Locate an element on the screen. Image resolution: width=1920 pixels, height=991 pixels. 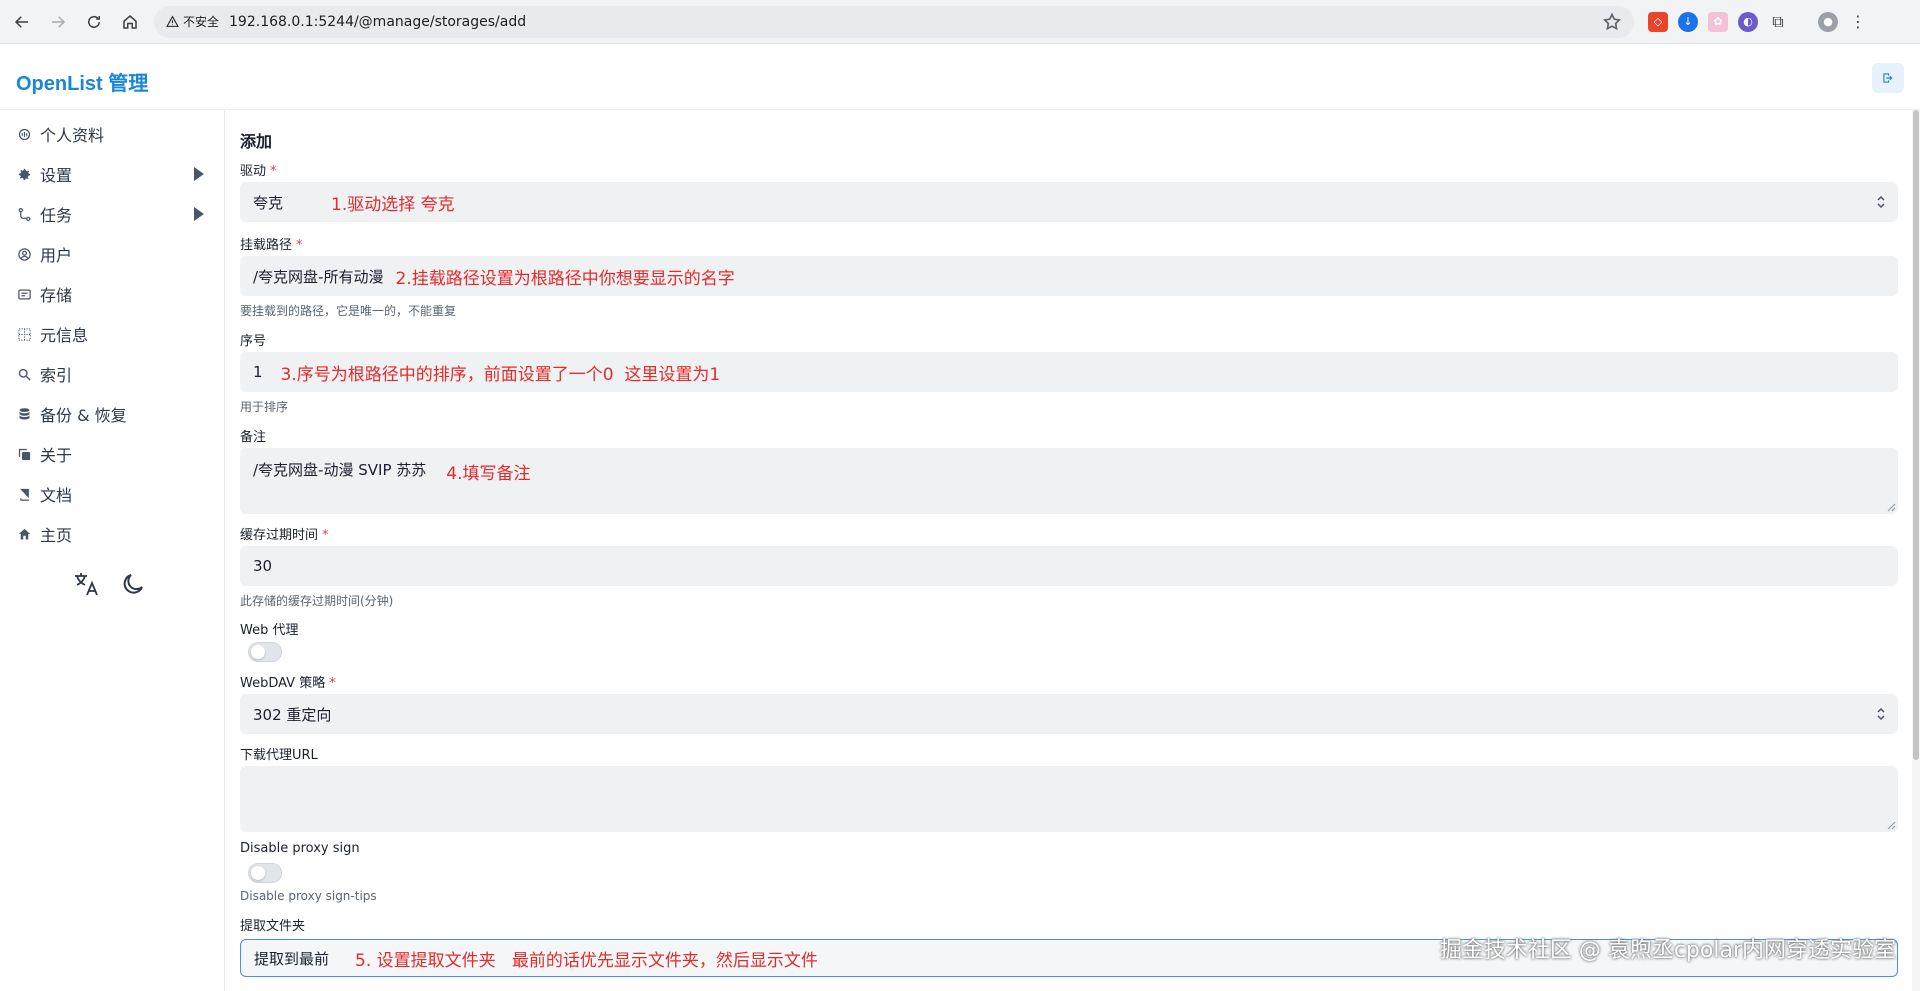
sidebar-item-label: 关于 is located at coordinates (56, 455).